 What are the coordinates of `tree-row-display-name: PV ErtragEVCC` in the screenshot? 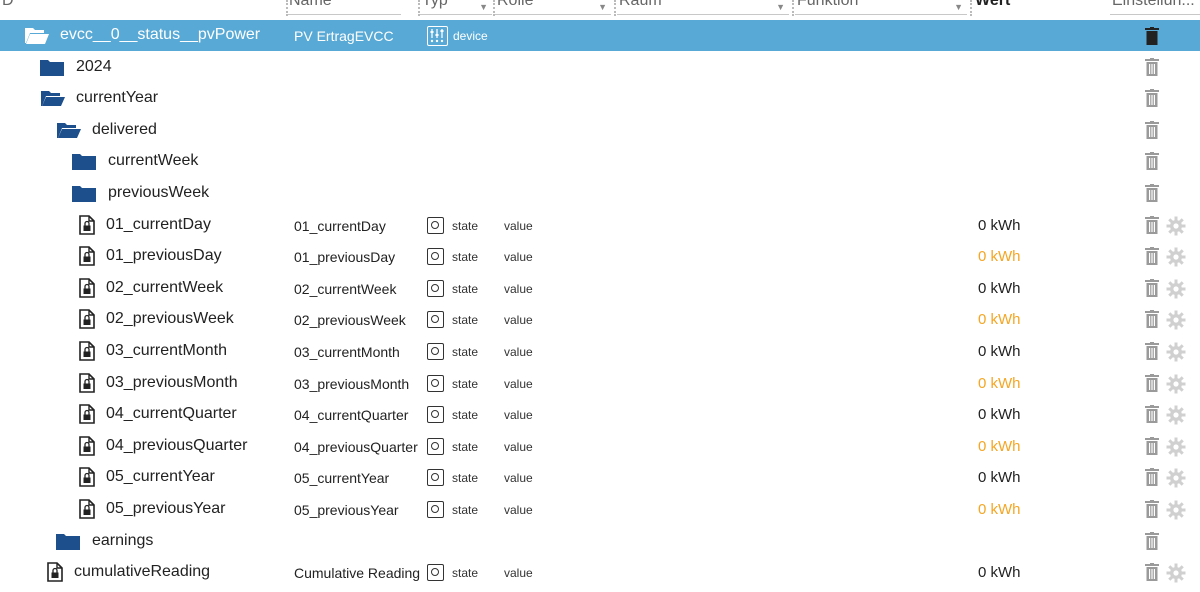 It's located at (344, 36).